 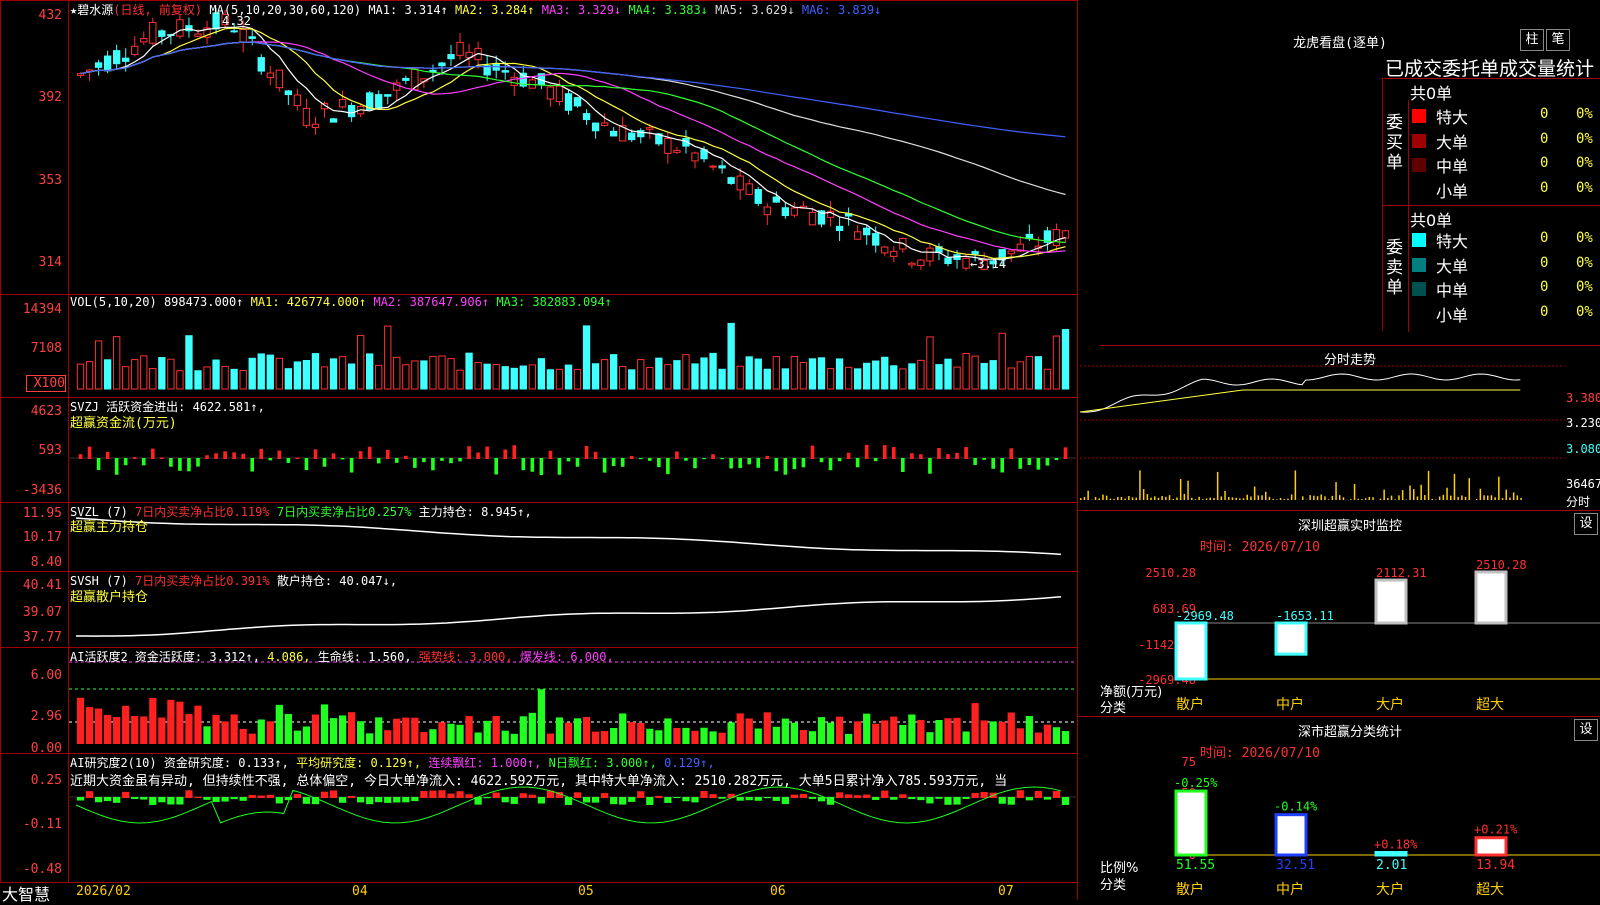 What do you see at coordinates (1196, 783) in the screenshot?
I see `classify-change-label: -0.25%` at bounding box center [1196, 783].